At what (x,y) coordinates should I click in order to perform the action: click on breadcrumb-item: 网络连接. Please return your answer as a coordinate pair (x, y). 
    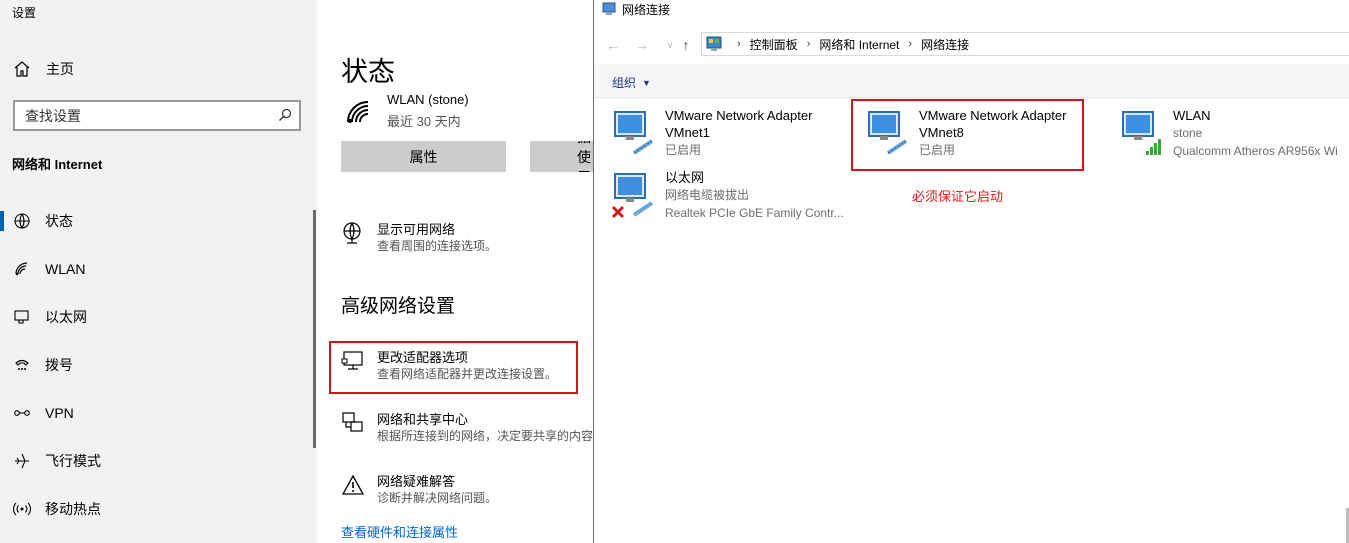
    Looking at the image, I should click on (945, 44).